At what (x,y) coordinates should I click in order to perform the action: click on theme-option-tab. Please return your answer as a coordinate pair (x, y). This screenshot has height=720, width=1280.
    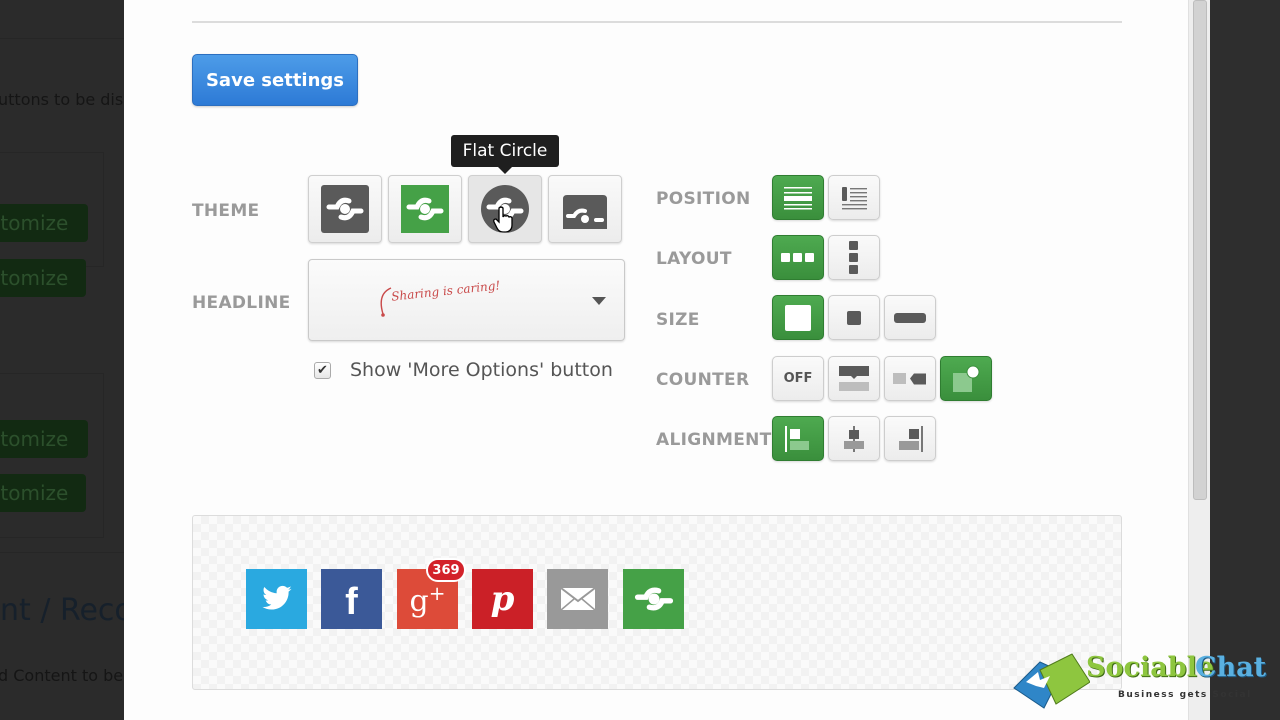
    Looking at the image, I should click on (585, 209).